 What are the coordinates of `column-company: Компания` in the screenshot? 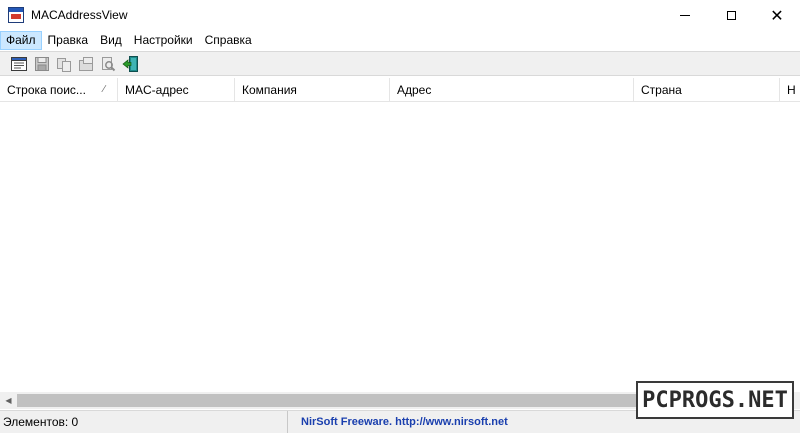 It's located at (312, 90).